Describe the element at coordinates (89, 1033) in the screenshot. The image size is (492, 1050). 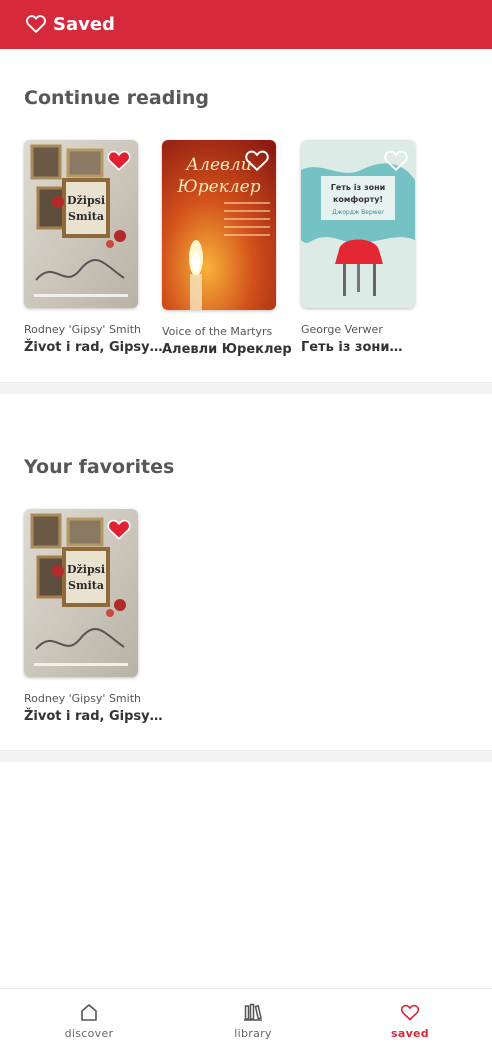
I see `nav-label: discover` at that location.